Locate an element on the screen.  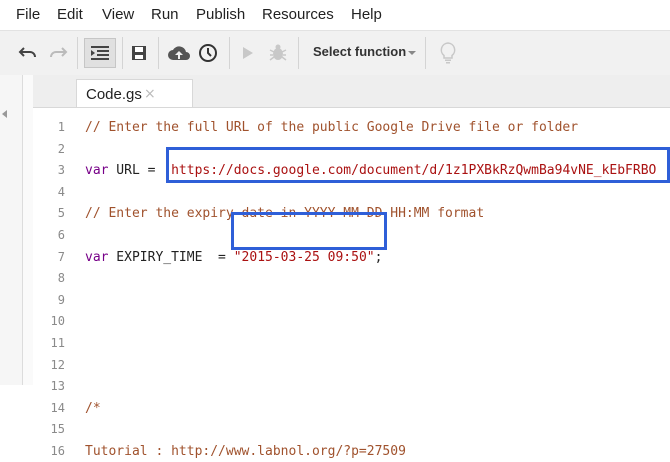
chevron-left-icon is located at coordinates (4, 114).